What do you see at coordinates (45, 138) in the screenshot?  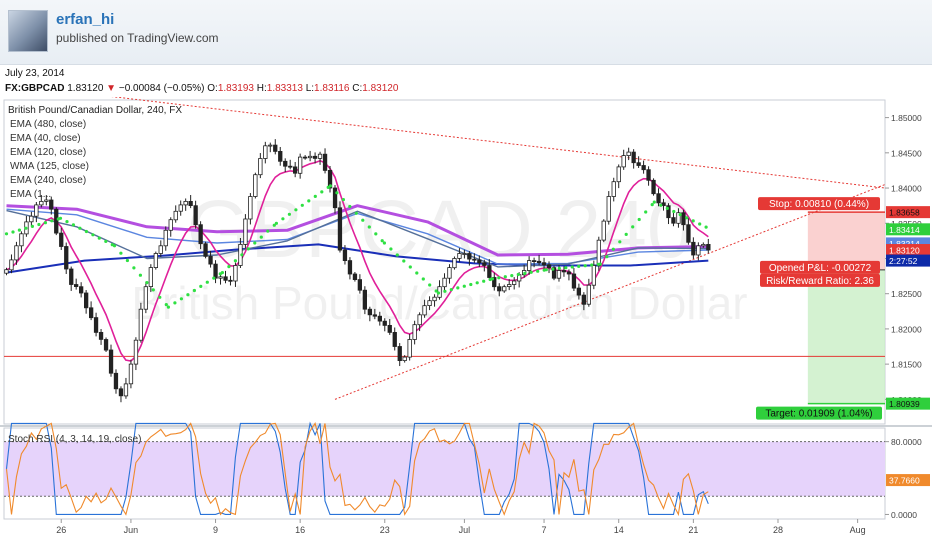 I see `indicator-legend-item: EMA (40, close)` at bounding box center [45, 138].